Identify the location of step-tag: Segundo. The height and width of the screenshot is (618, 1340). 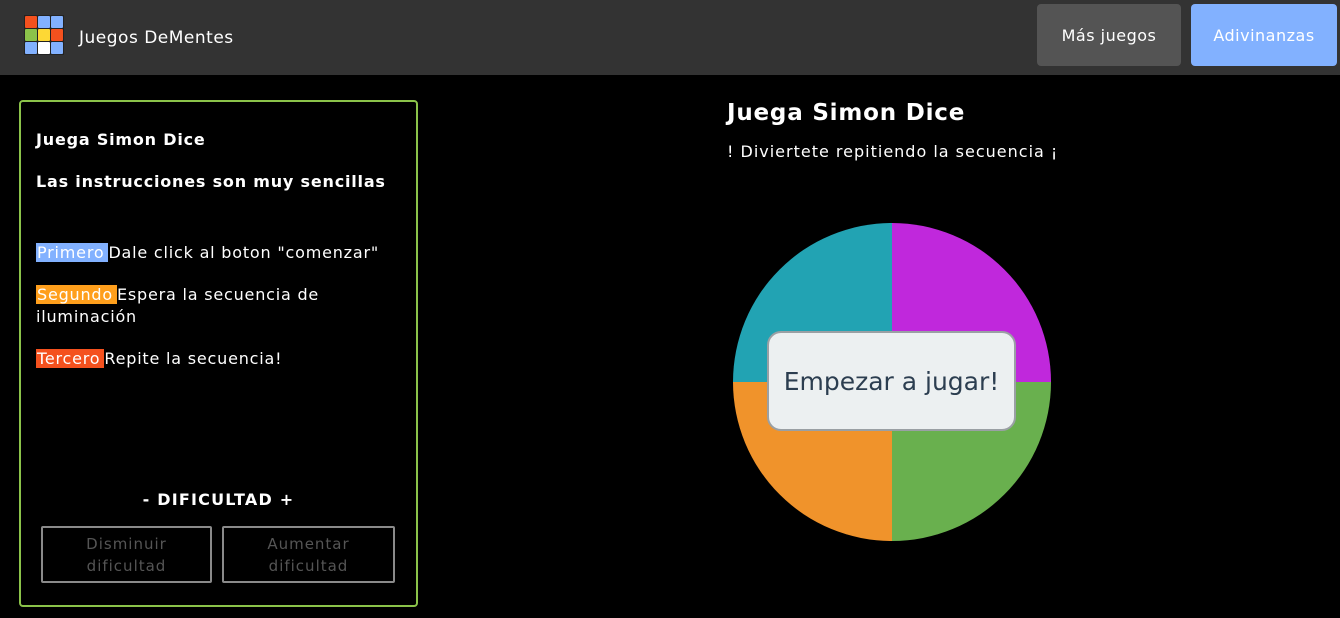
(76, 294).